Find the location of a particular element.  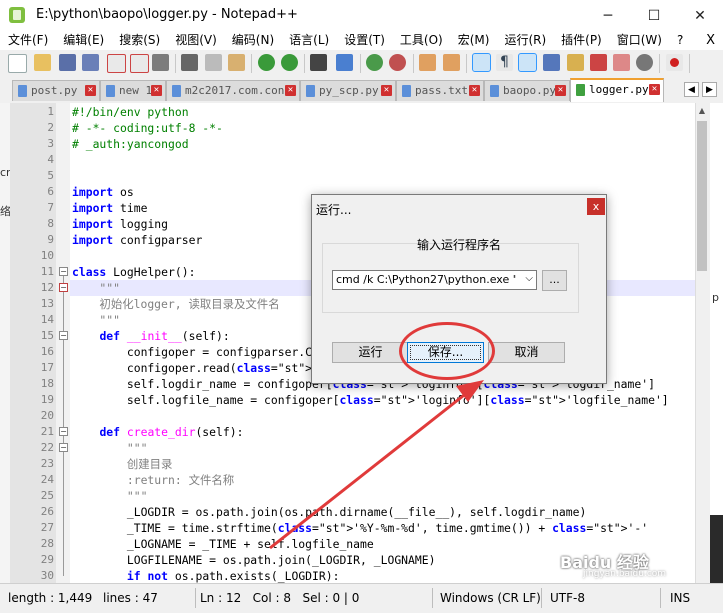

arrow-shaft is located at coordinates (369, 470).